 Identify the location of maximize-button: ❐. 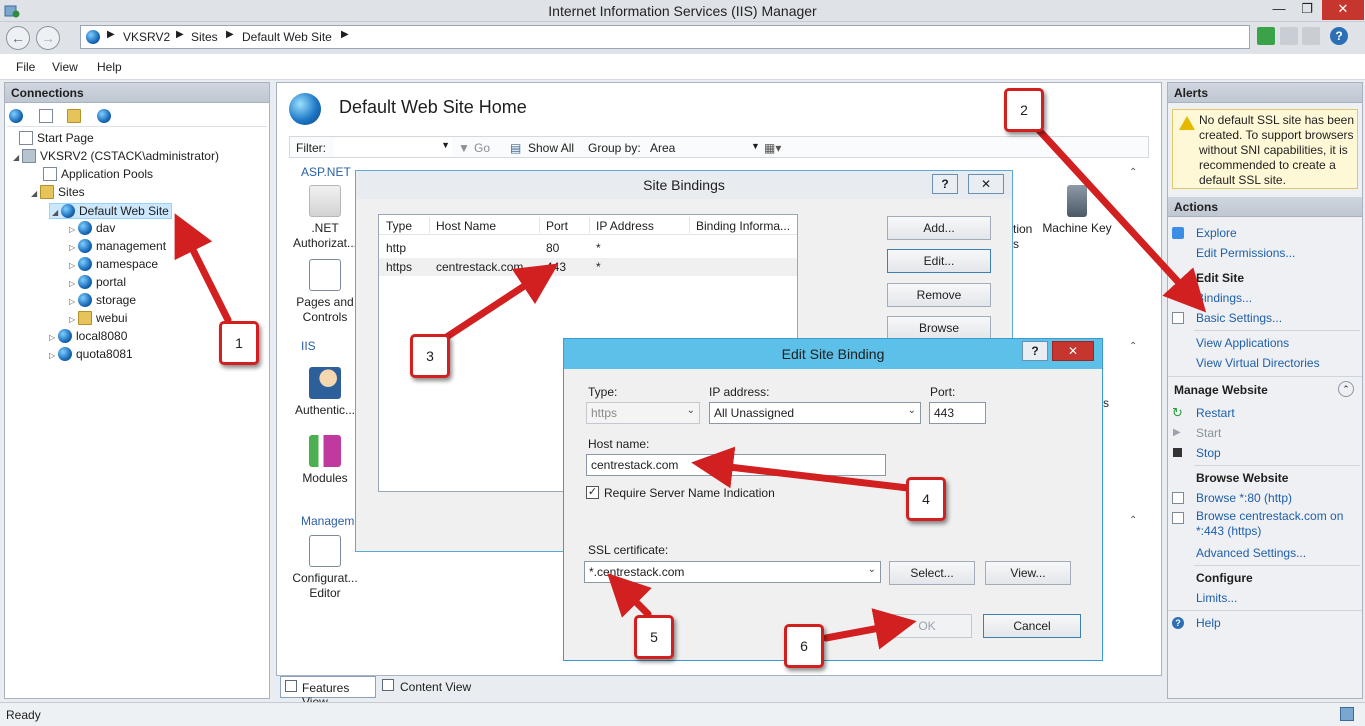
(1307, 10).